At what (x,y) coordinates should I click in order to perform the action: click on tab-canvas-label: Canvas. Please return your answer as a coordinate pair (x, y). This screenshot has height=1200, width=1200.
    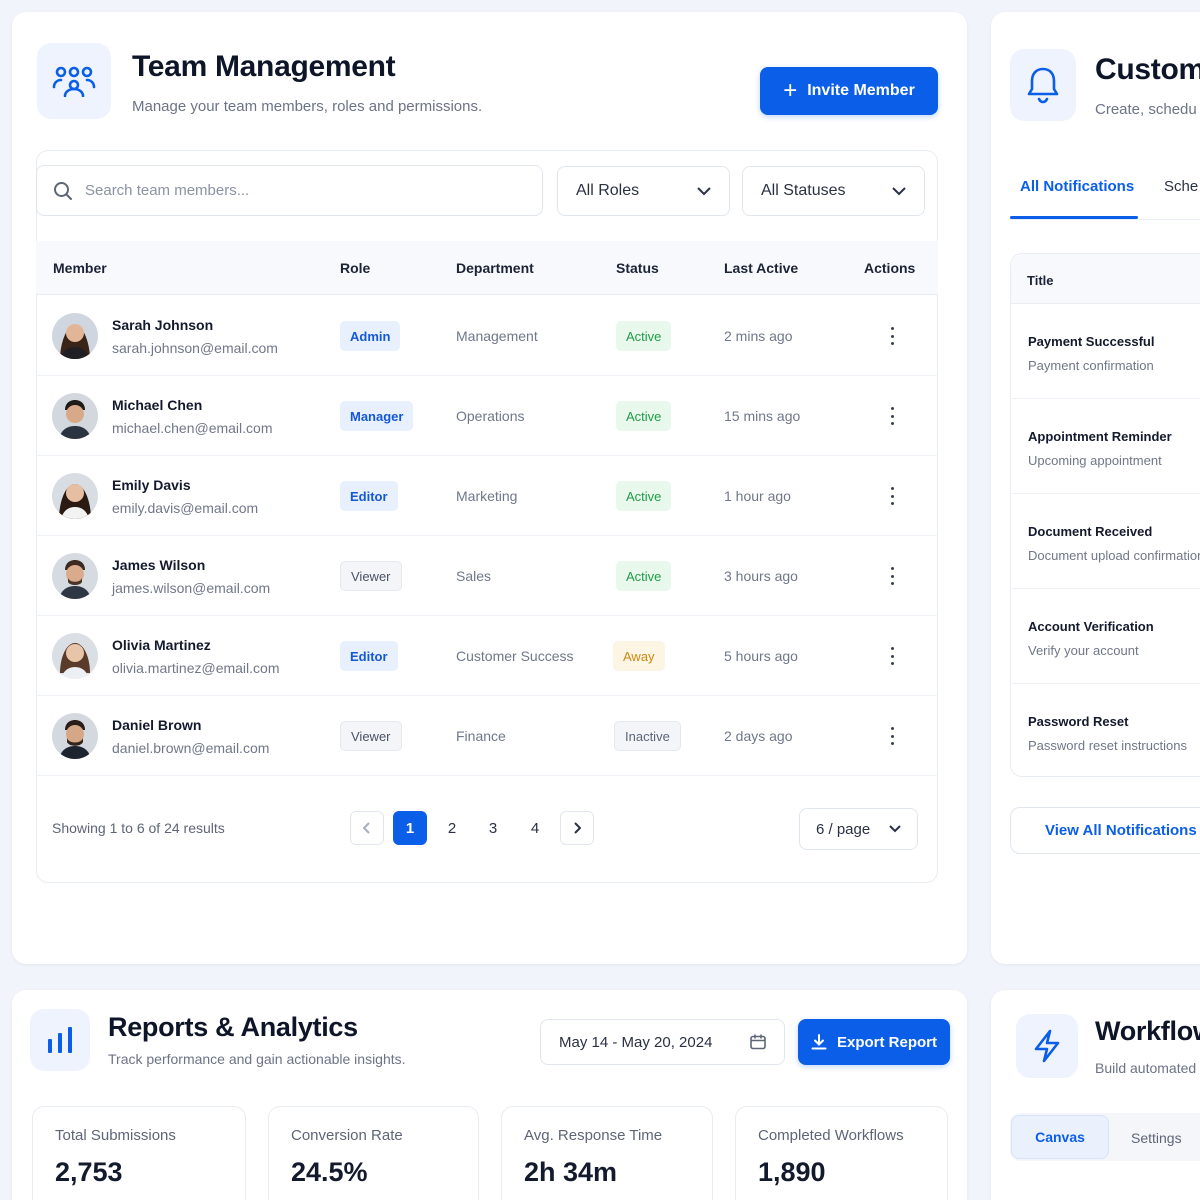
    Looking at the image, I should click on (1060, 1137).